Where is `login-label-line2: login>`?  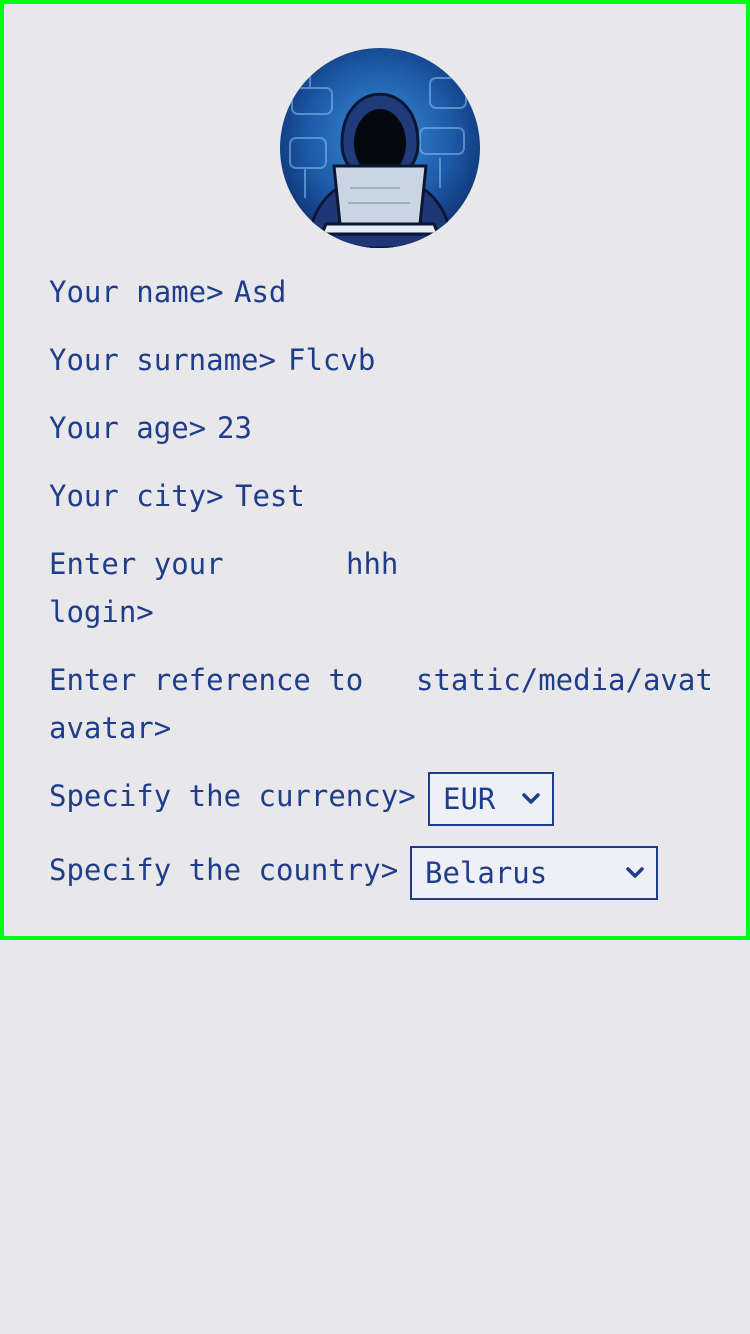
login-label-line2: login> is located at coordinates (101, 612).